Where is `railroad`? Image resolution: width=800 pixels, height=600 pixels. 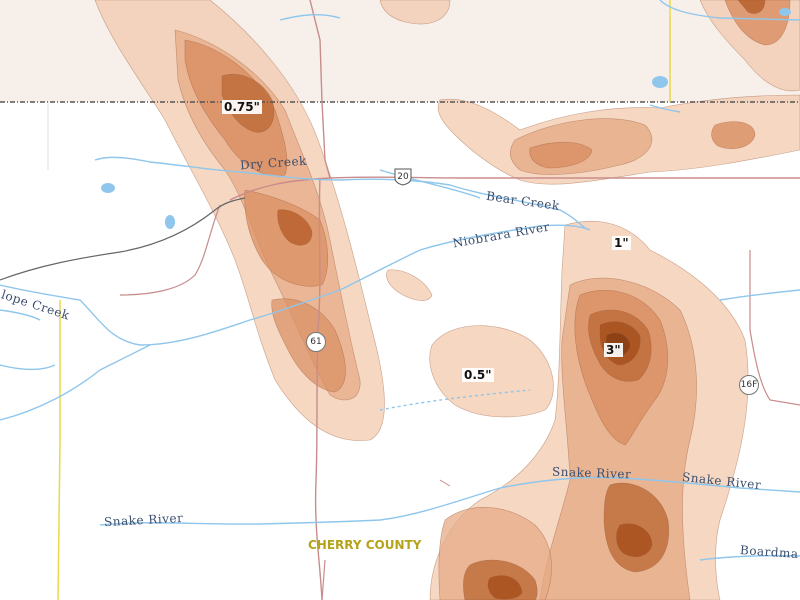
railroad is located at coordinates (123, 239).